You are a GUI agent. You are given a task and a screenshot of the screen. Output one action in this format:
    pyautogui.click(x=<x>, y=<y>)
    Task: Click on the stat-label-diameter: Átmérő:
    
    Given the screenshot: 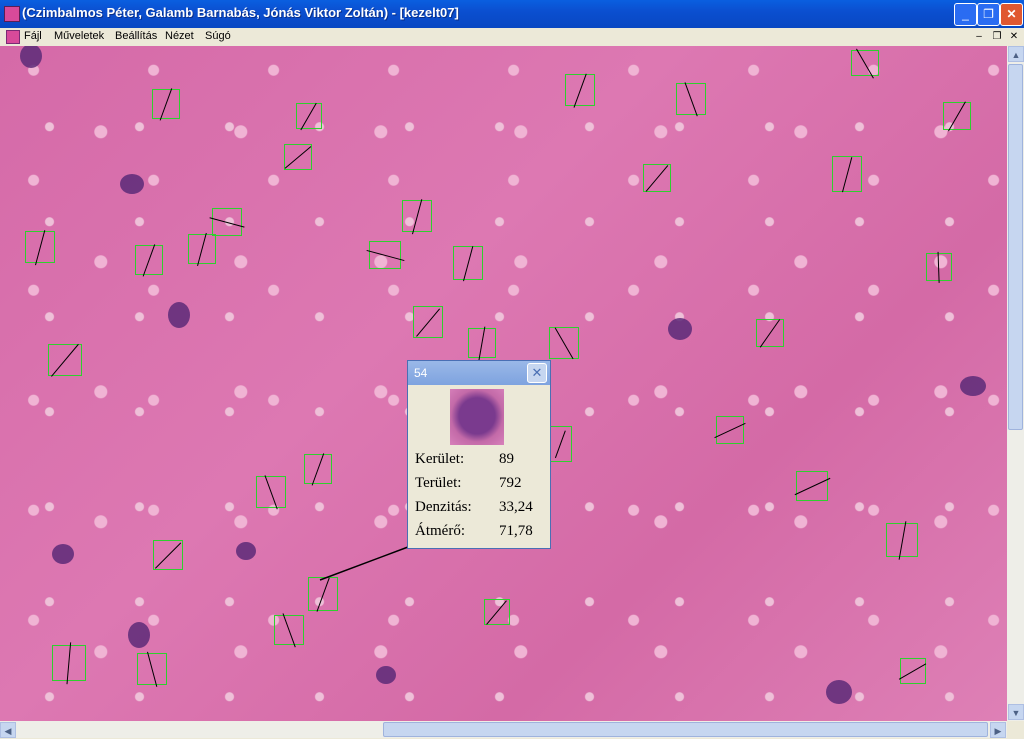 What is the action you would take?
    pyautogui.click(x=440, y=531)
    